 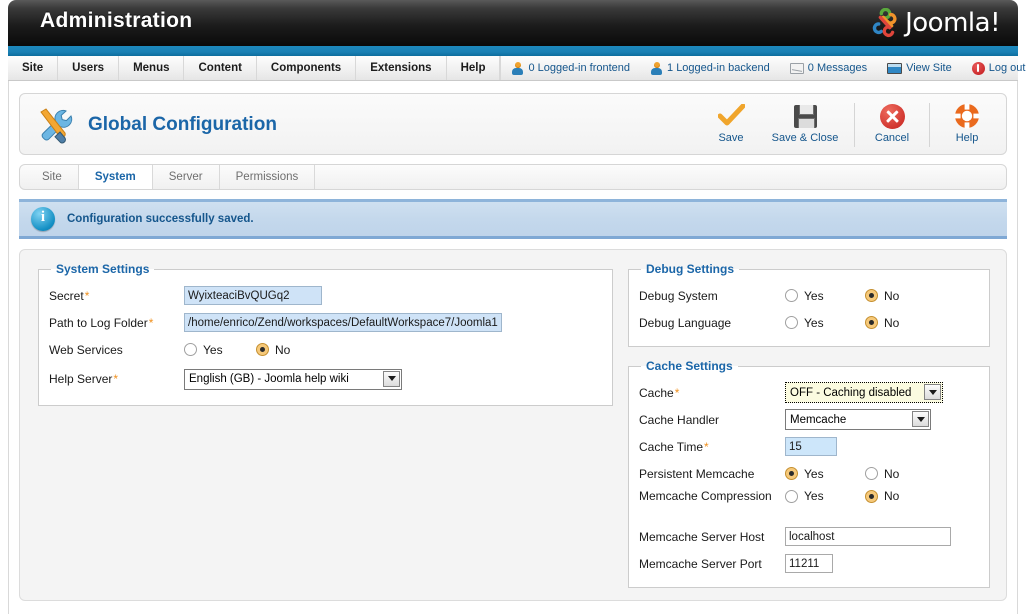 I want to click on menu-item-site: Site, so click(x=33, y=68).